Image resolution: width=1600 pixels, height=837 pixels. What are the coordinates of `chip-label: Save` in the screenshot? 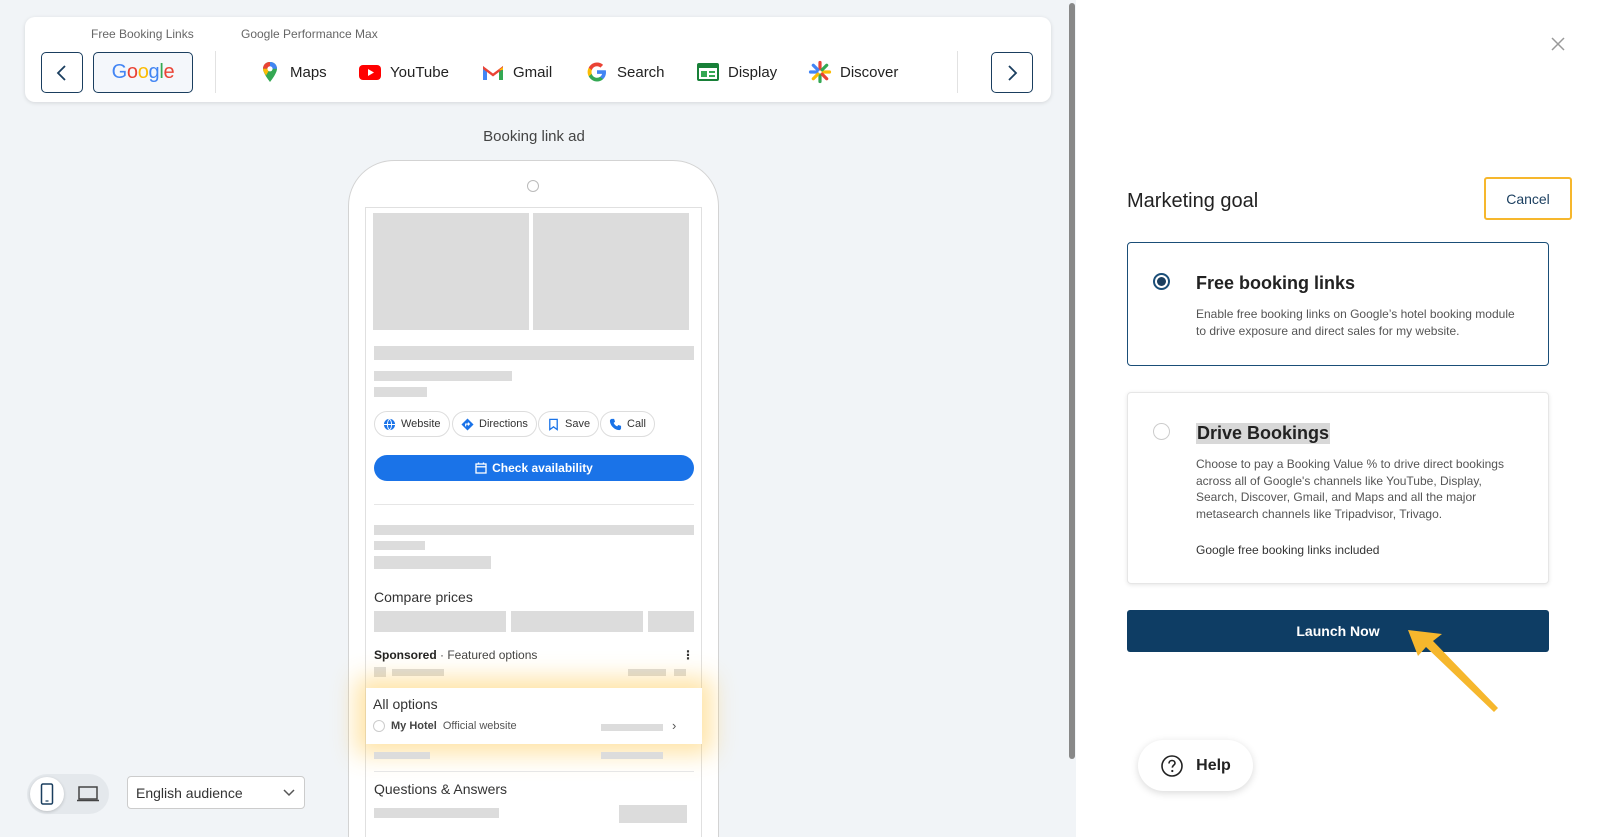 It's located at (578, 424).